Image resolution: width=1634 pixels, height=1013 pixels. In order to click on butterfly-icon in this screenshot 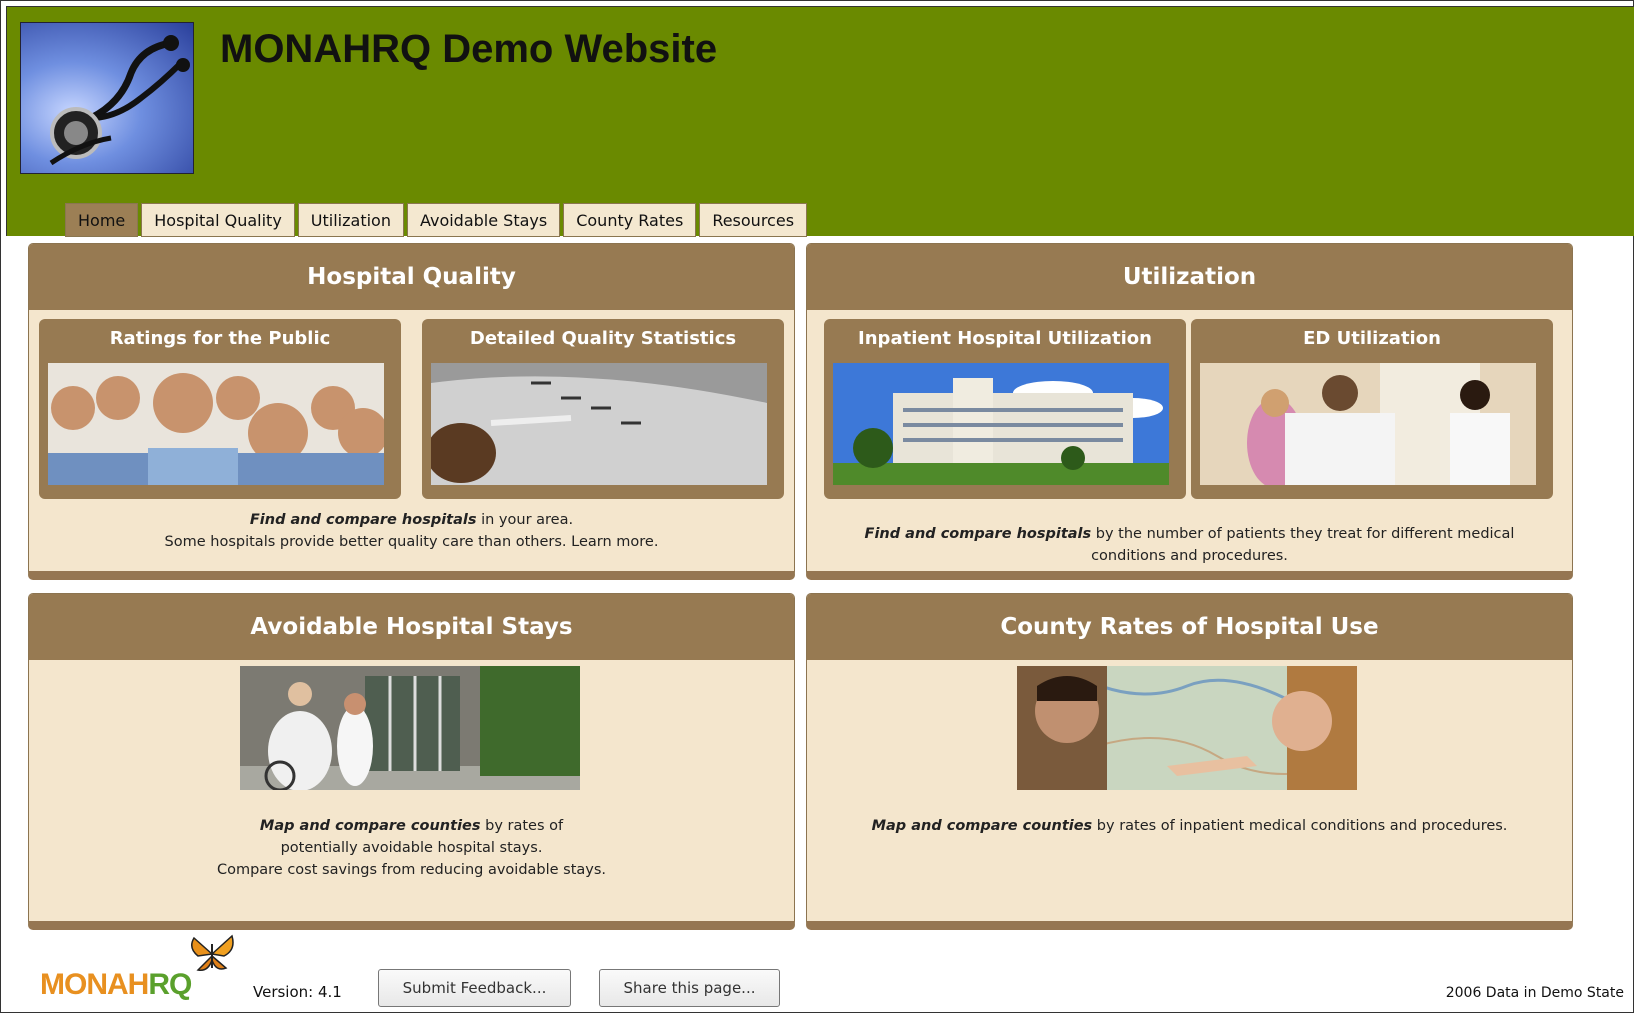, I will do `click(212, 953)`.